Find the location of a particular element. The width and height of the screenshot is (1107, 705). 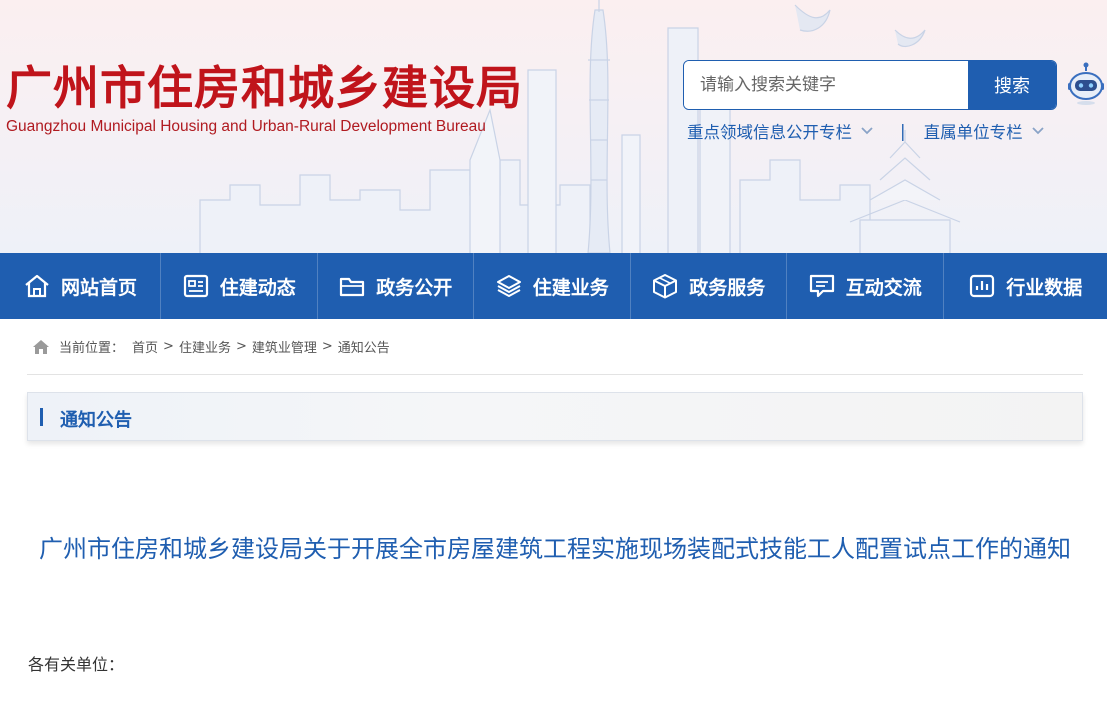

nav-label: 住建动态 is located at coordinates (257, 287).